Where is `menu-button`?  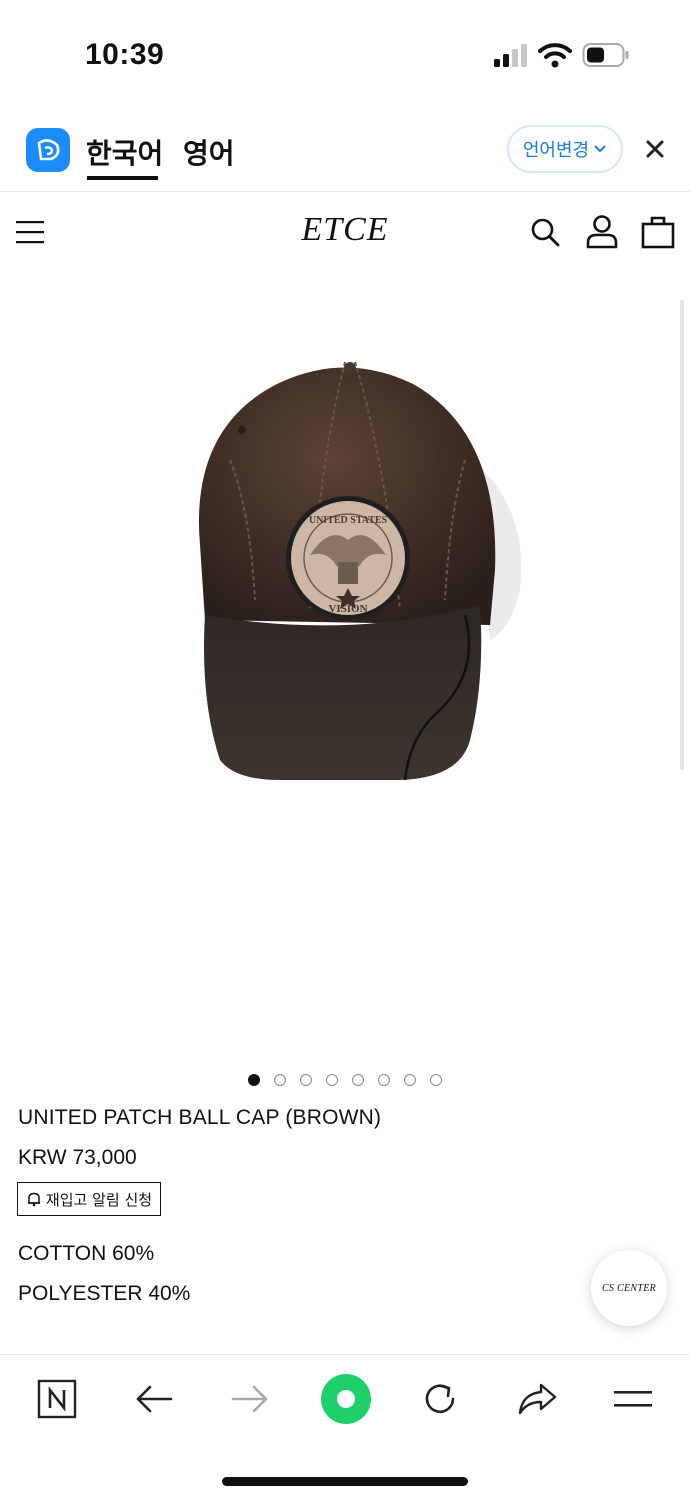
menu-button is located at coordinates (633, 1399).